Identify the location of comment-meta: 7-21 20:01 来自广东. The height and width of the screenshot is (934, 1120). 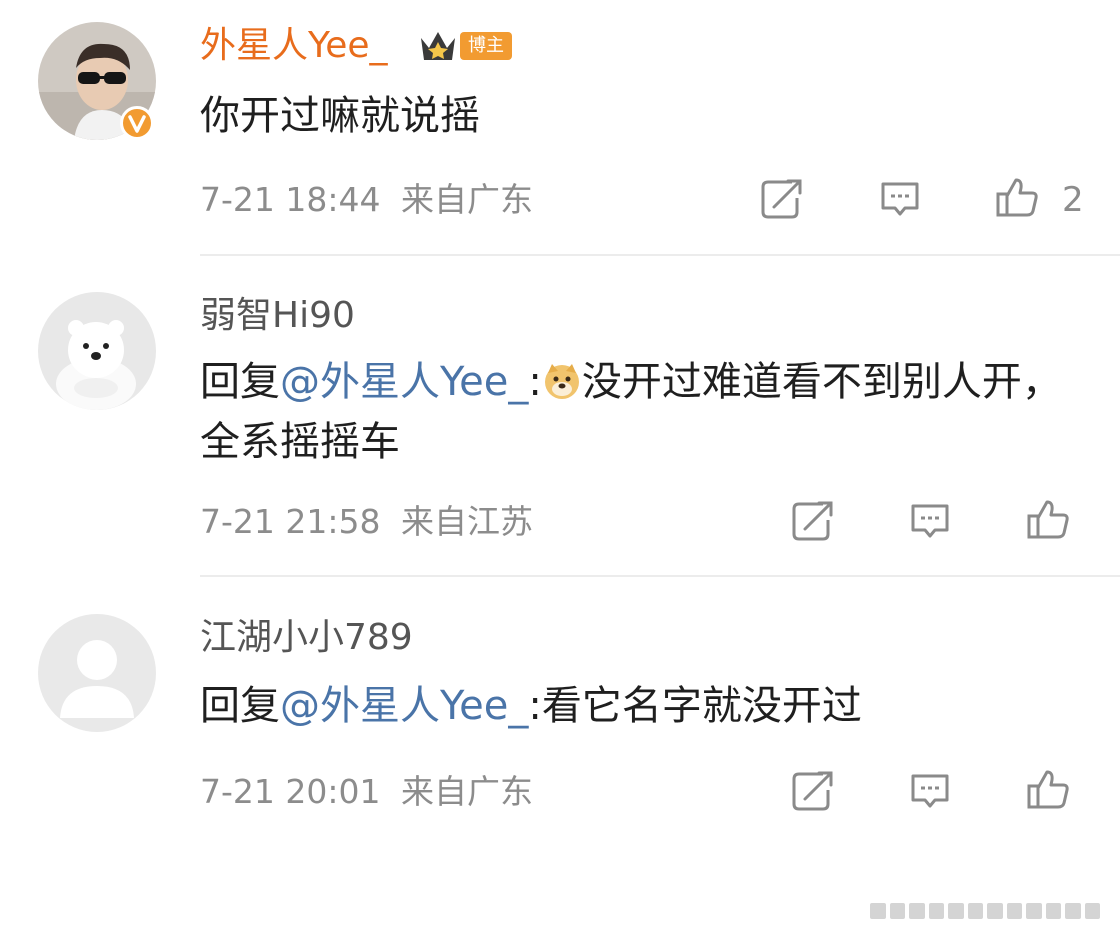
(366, 792).